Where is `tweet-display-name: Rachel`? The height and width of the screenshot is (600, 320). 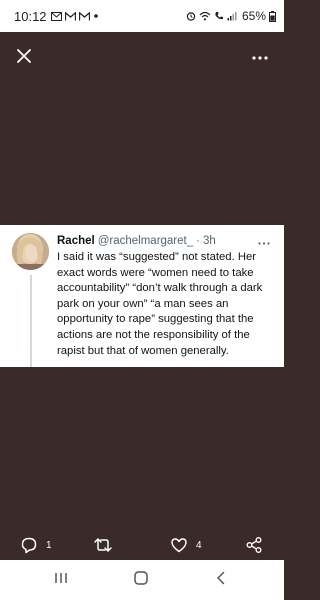
tweet-display-name: Rachel is located at coordinates (76, 241).